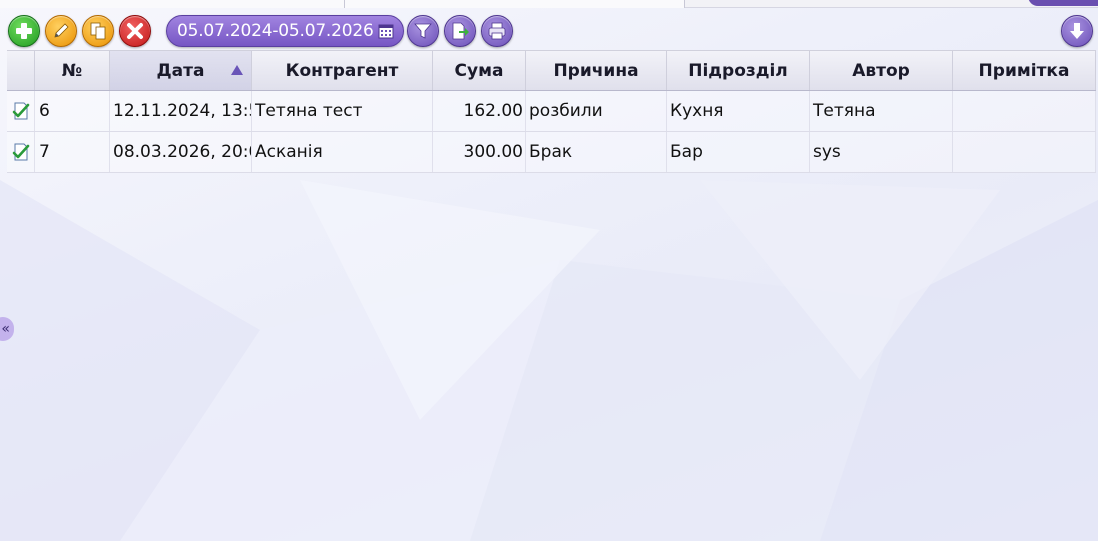  I want to click on add-button, so click(24, 31).